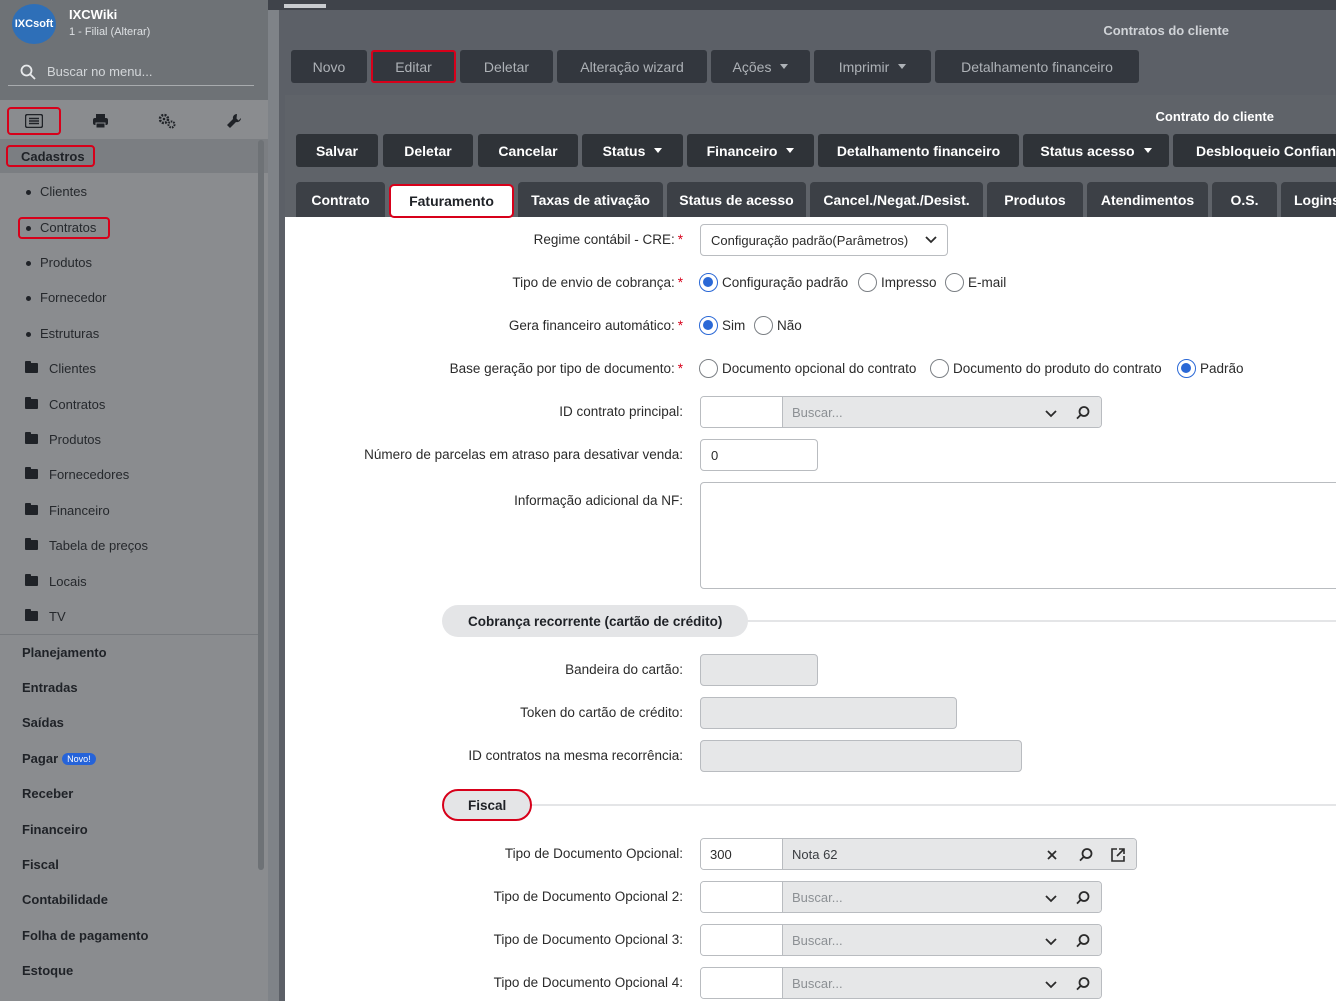 The image size is (1336, 1001). Describe the element at coordinates (34, 121) in the screenshot. I see `menu-list-button` at that location.